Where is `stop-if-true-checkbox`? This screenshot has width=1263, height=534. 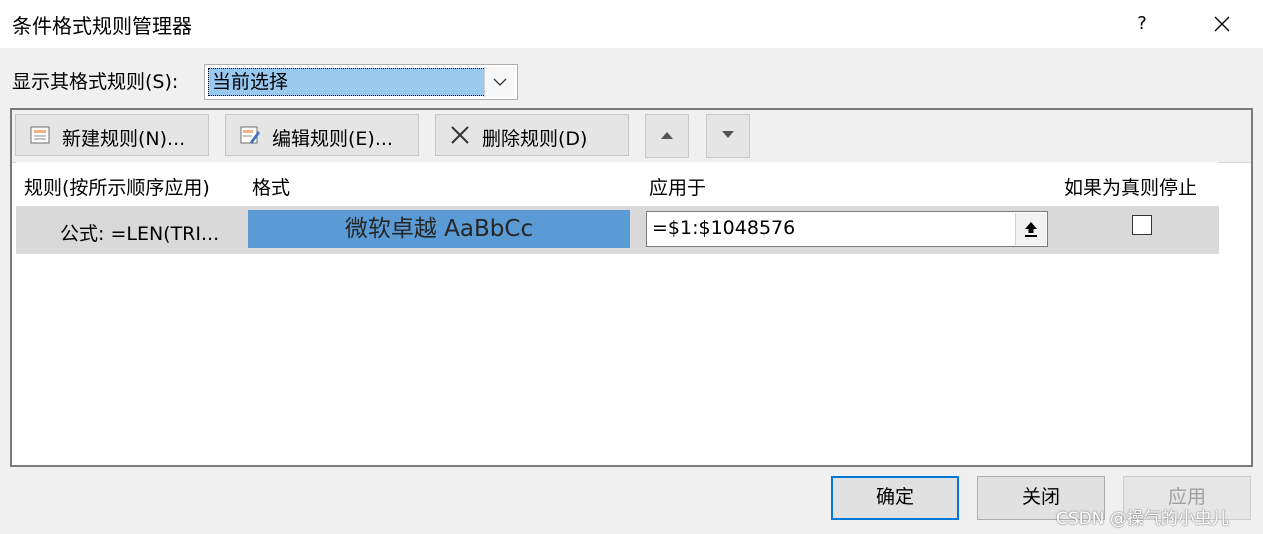 stop-if-true-checkbox is located at coordinates (1142, 225).